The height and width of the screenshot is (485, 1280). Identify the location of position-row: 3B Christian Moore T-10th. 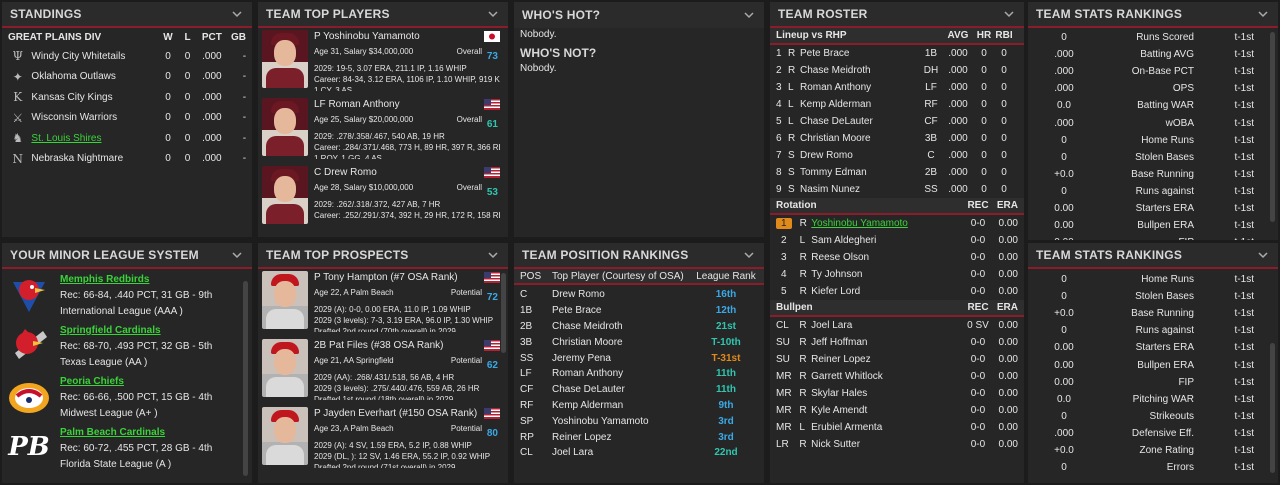
(639, 342).